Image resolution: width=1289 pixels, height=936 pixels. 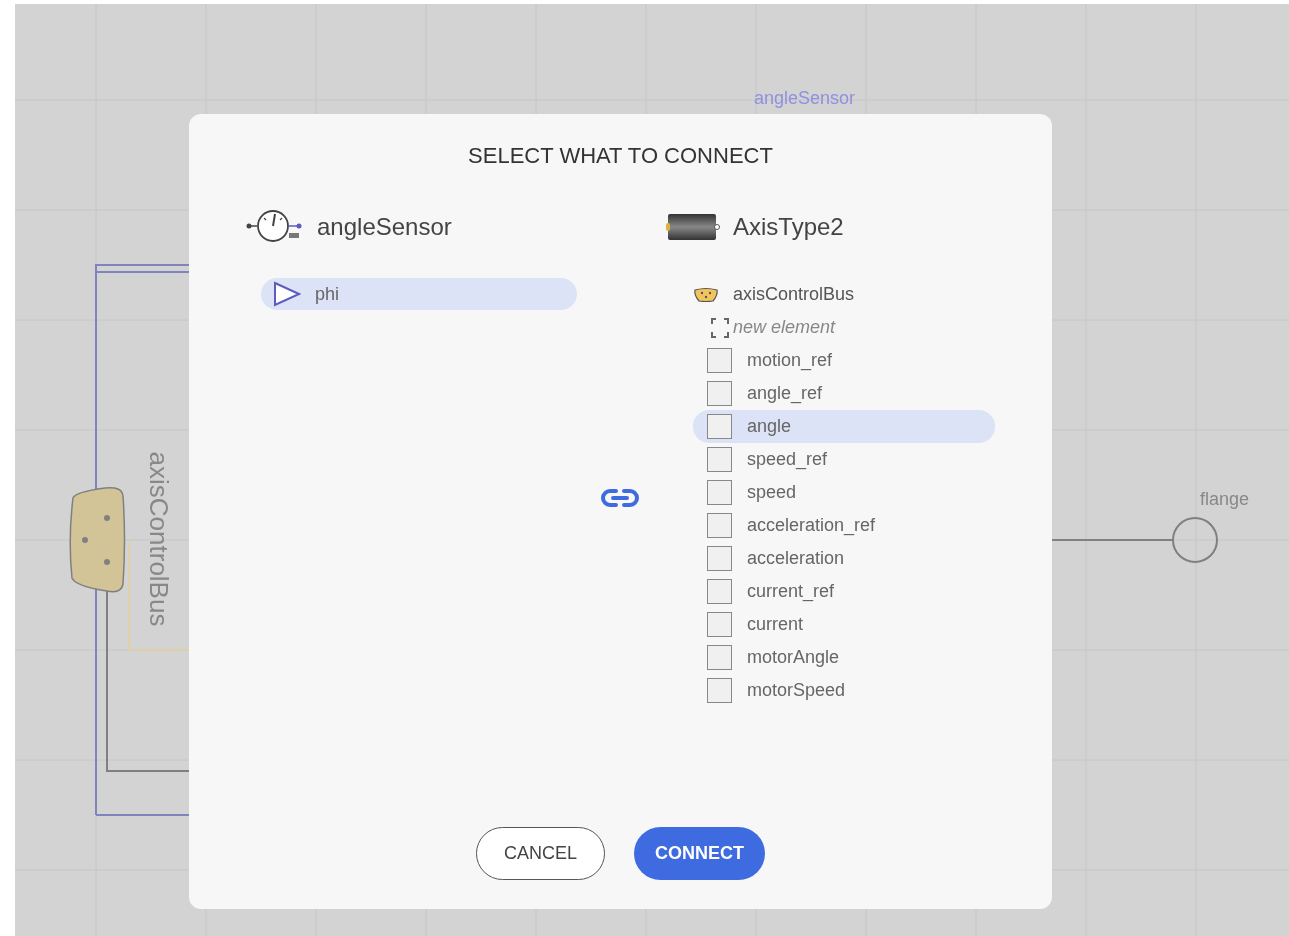 I want to click on signal-item: angle_ref, so click(x=844, y=393).